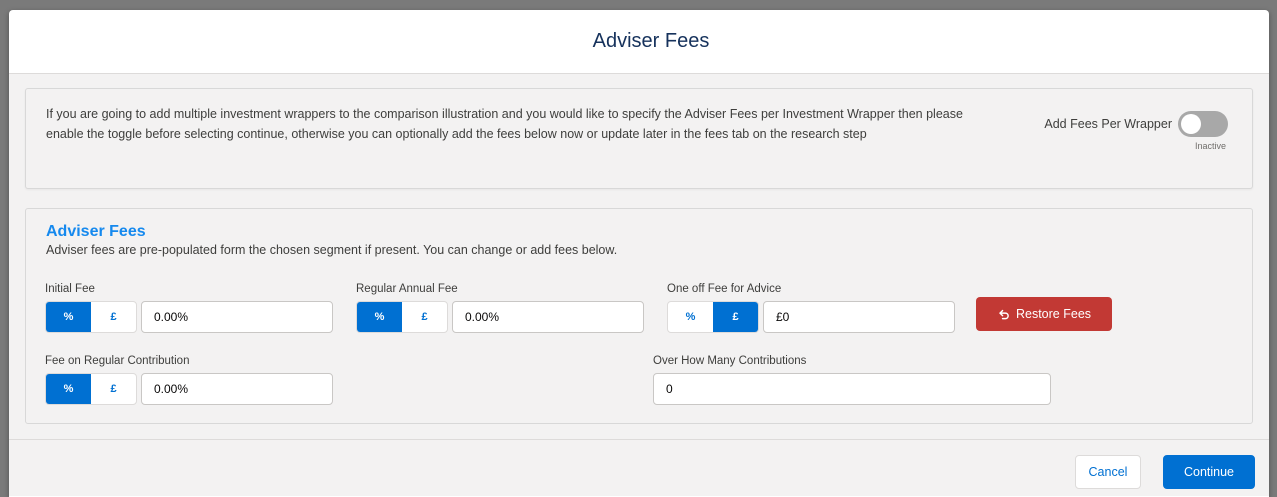 The image size is (1277, 497). I want to click on restore-fees-button: Restore Fees, so click(1044, 314).